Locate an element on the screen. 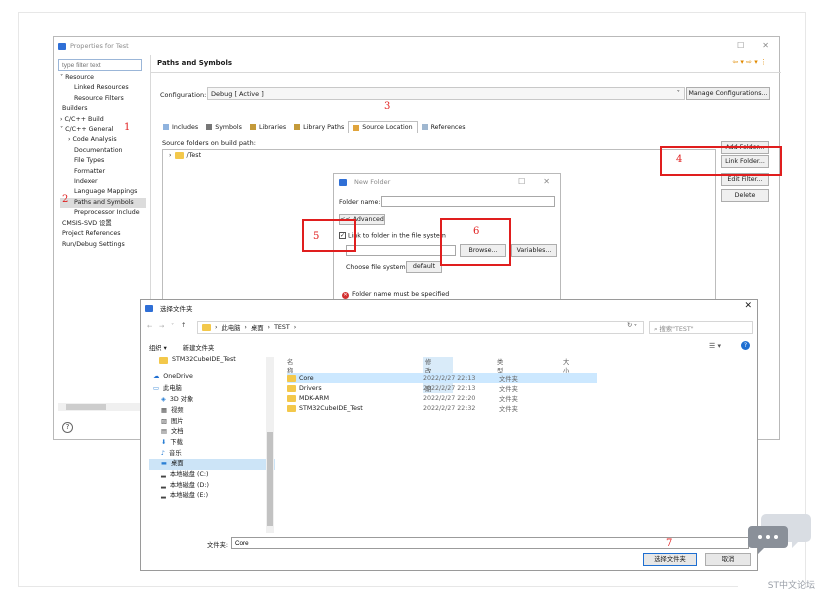 Image resolution: width=823 pixels, height=597 pixels. scroll-thumb is located at coordinates (270, 479).